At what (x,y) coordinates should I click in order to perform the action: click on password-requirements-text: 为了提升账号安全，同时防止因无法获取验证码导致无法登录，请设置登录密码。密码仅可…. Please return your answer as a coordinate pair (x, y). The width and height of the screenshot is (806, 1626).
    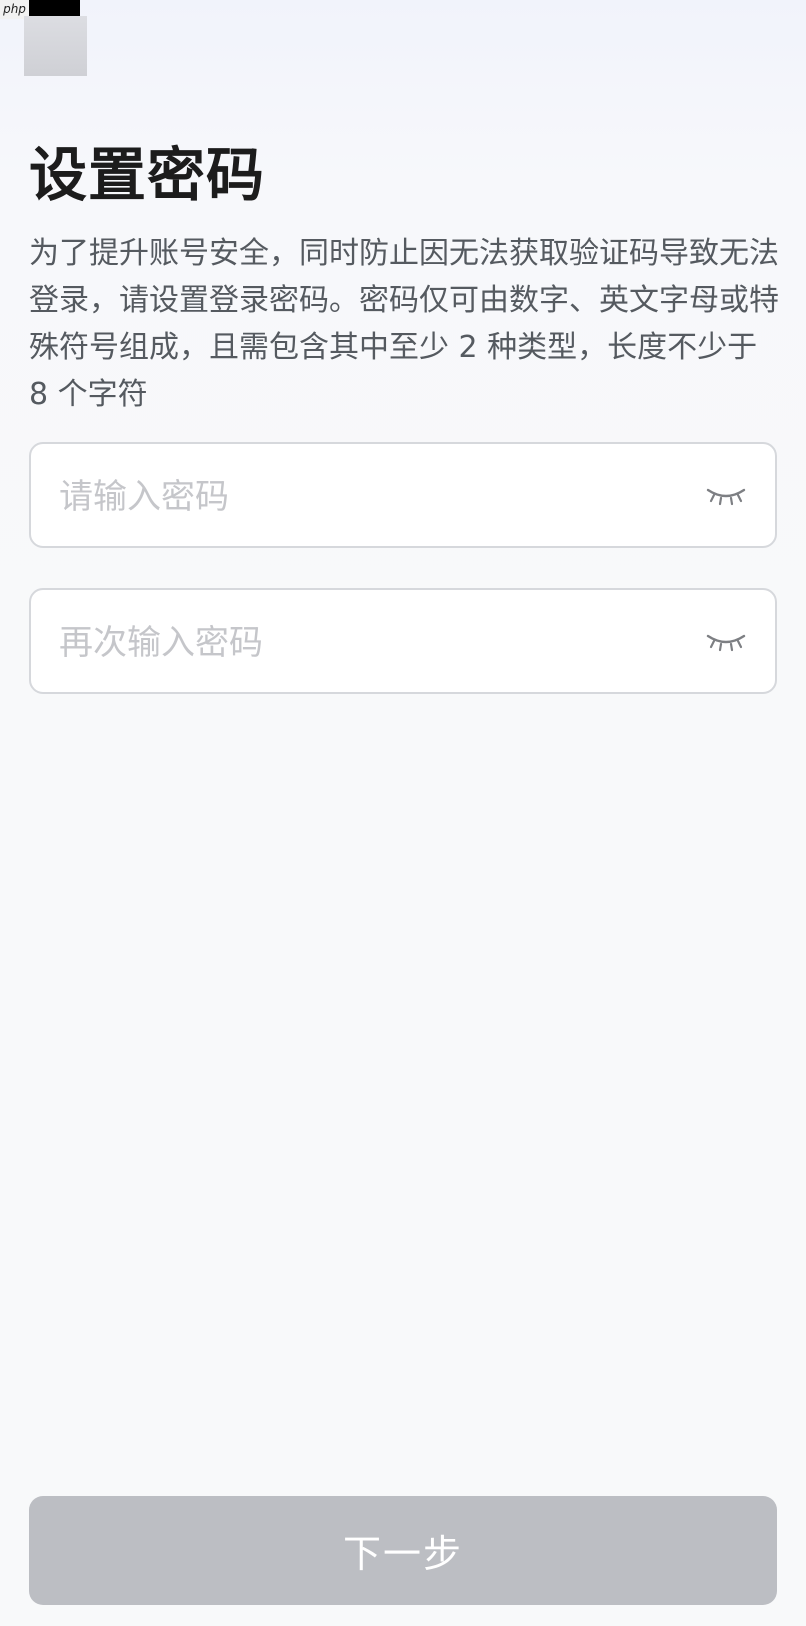
    Looking at the image, I should click on (404, 324).